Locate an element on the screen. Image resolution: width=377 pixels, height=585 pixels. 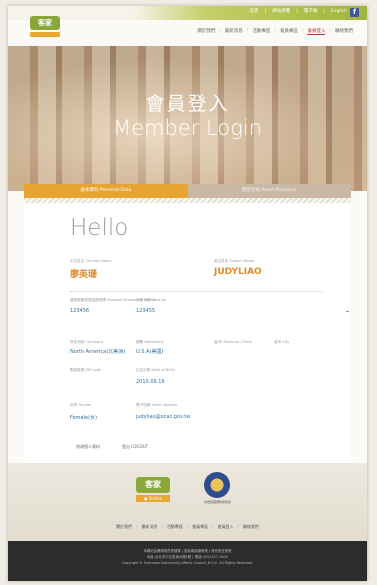
field-value: North America(北美洲) is located at coordinates (98, 352).